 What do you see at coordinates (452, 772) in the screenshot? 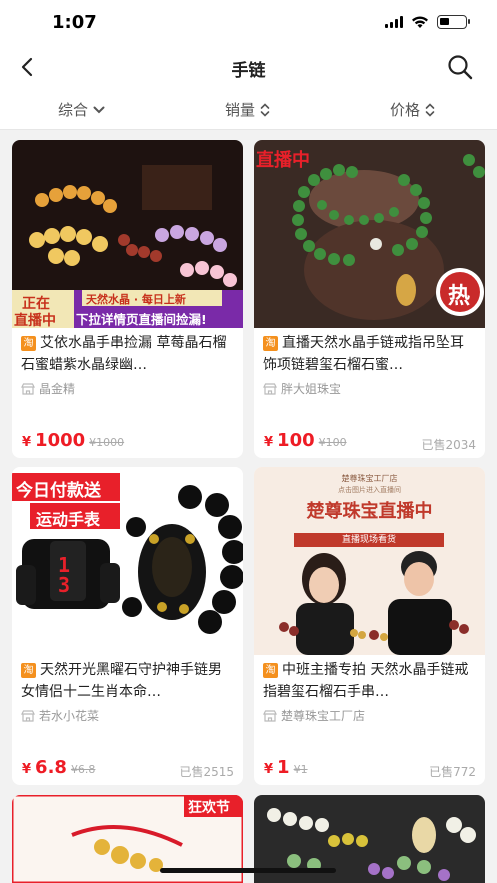
I see `sold-count: 已售772` at bounding box center [452, 772].